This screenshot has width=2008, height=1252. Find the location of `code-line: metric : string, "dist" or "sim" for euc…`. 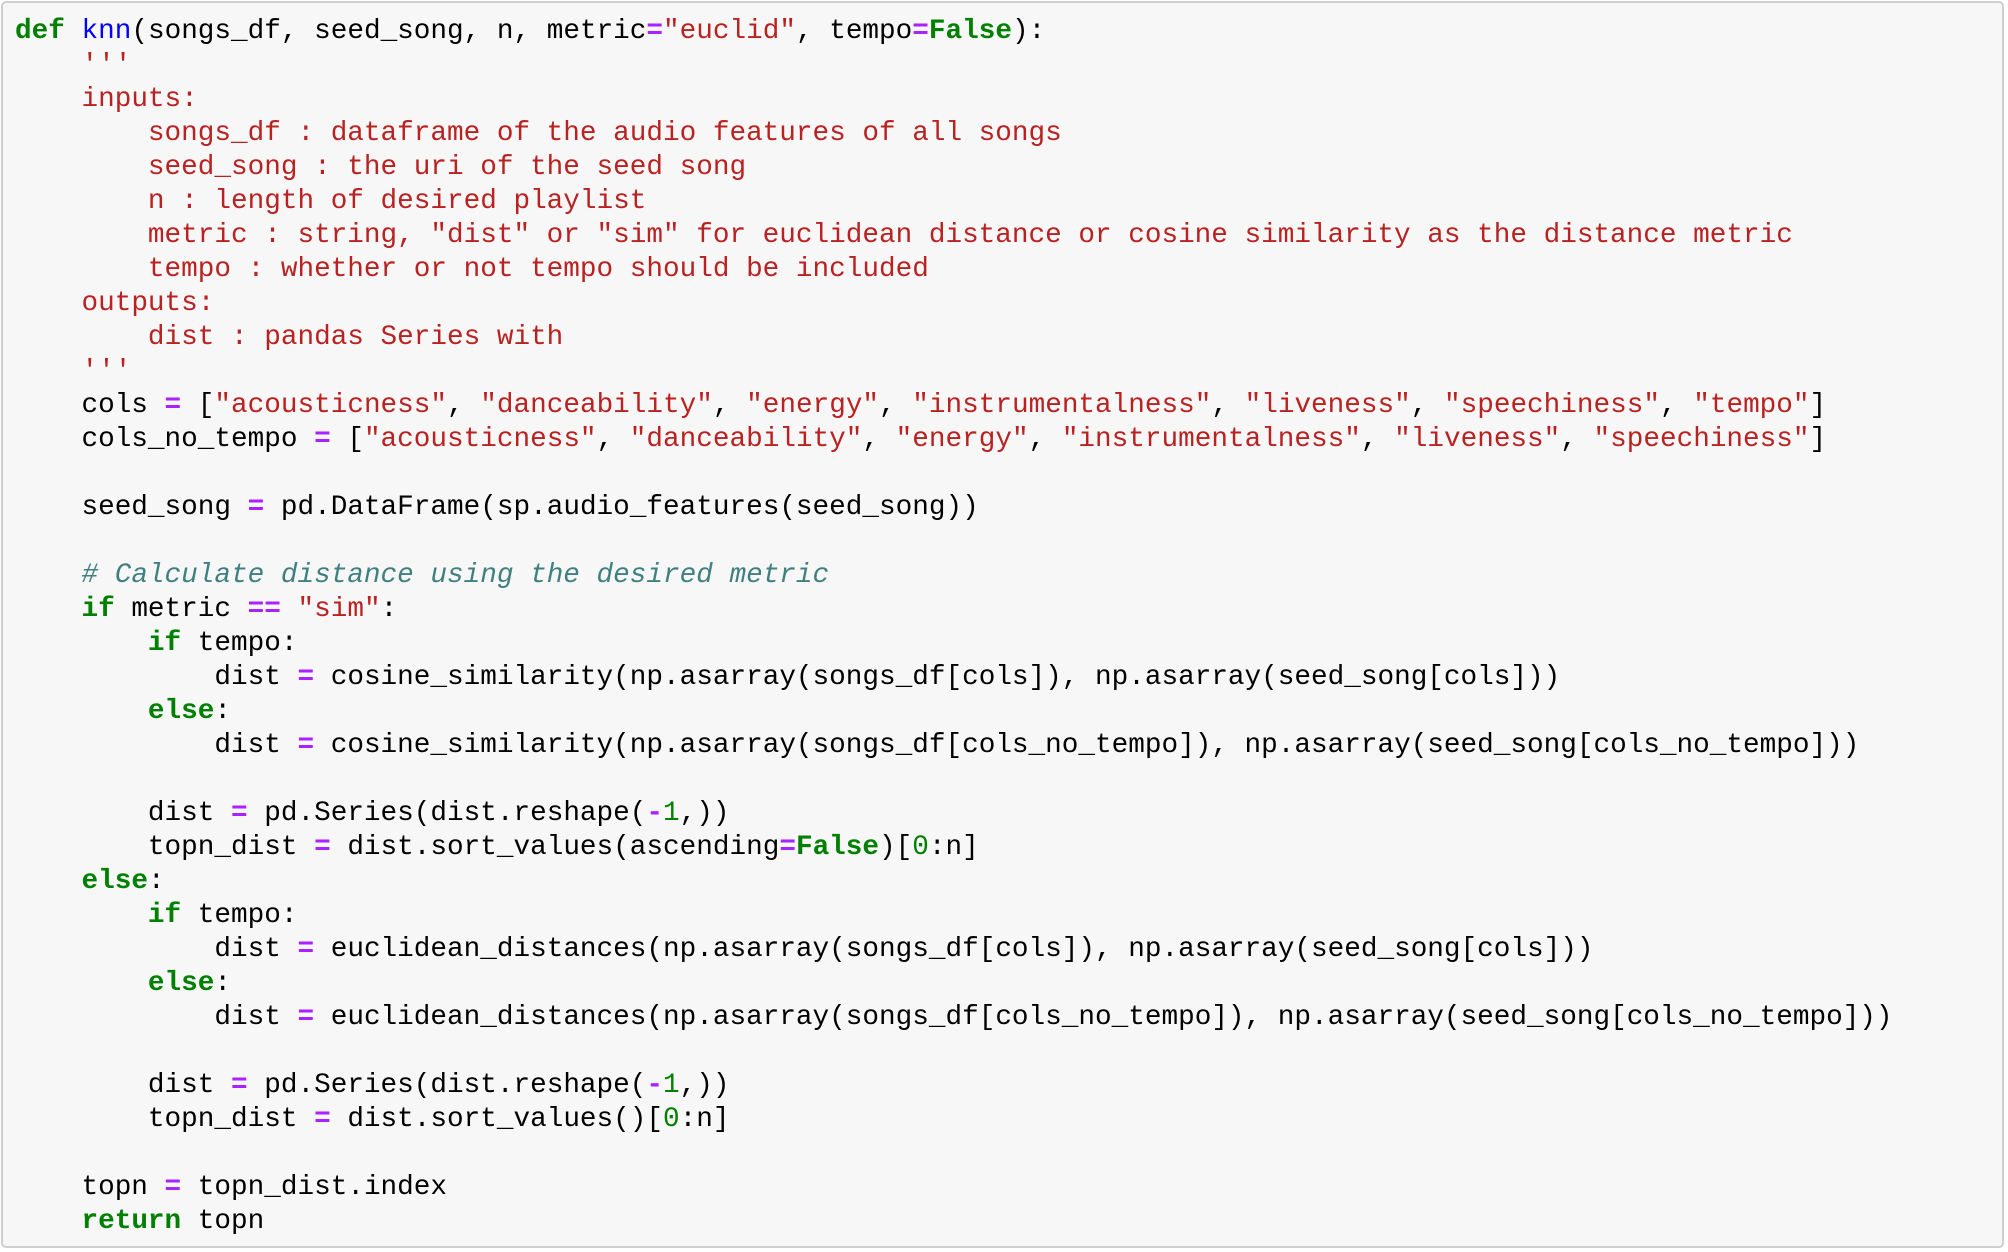

code-line: metric : string, "dist" or "sim" for euc… is located at coordinates (954, 236).